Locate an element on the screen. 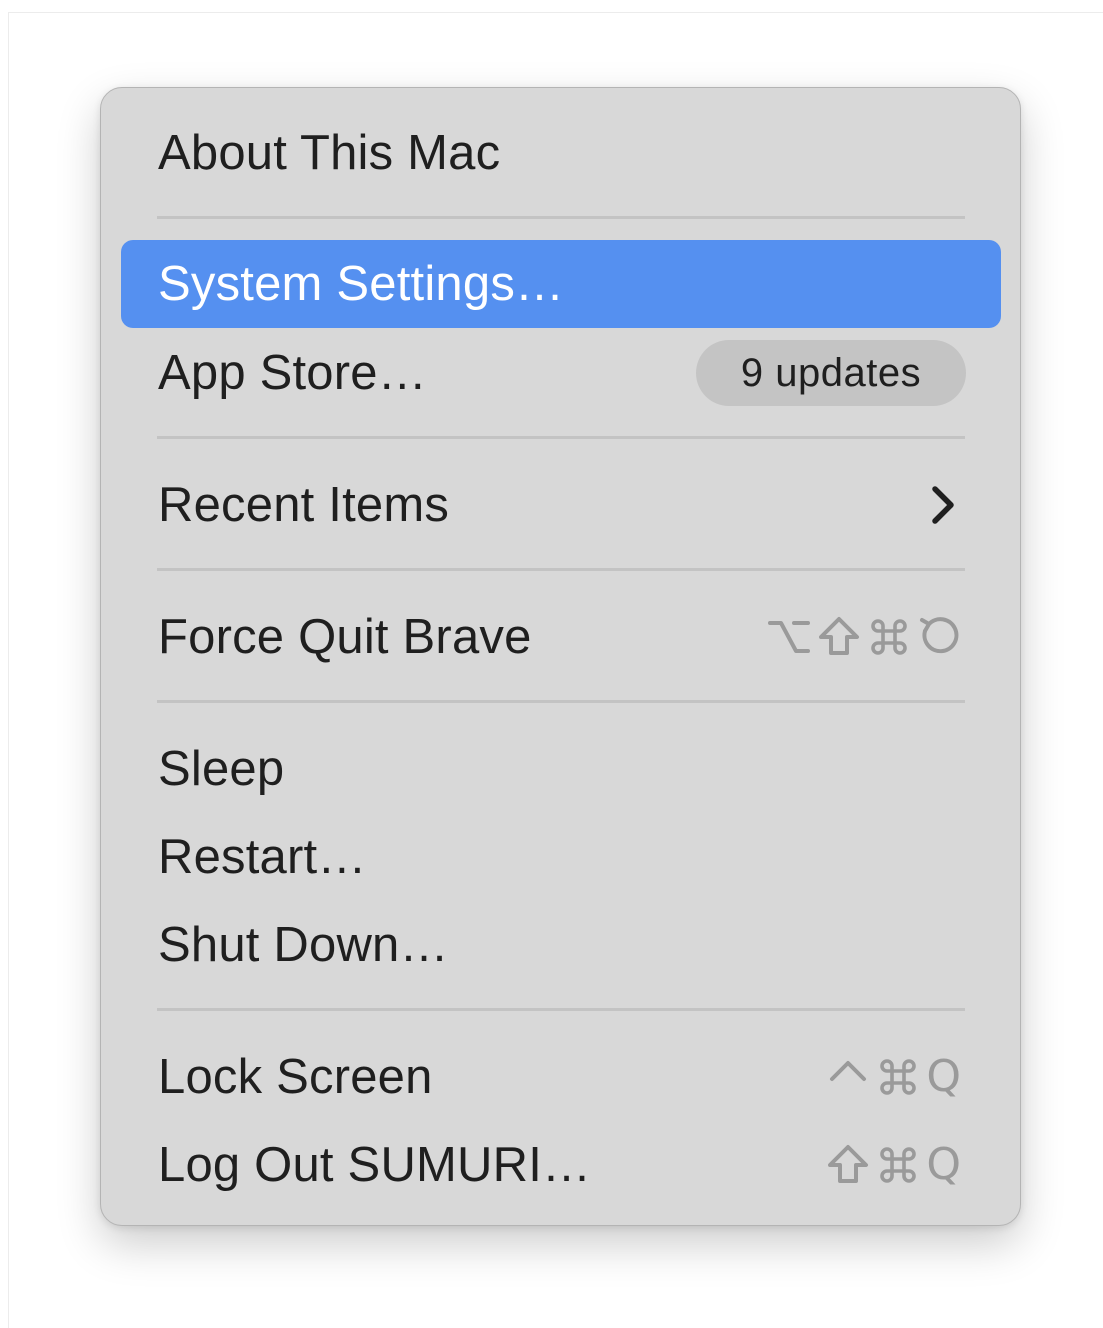 The height and width of the screenshot is (1328, 1103). menu-item-log-out: Log Out SUMURI… Q is located at coordinates (561, 1165).